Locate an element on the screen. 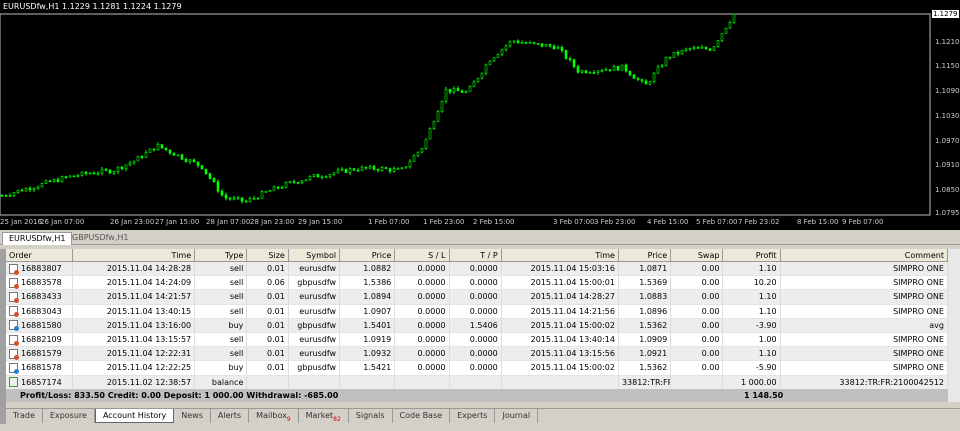 This screenshot has width=960, height=431. tab-exposure: Exposure is located at coordinates (69, 416).